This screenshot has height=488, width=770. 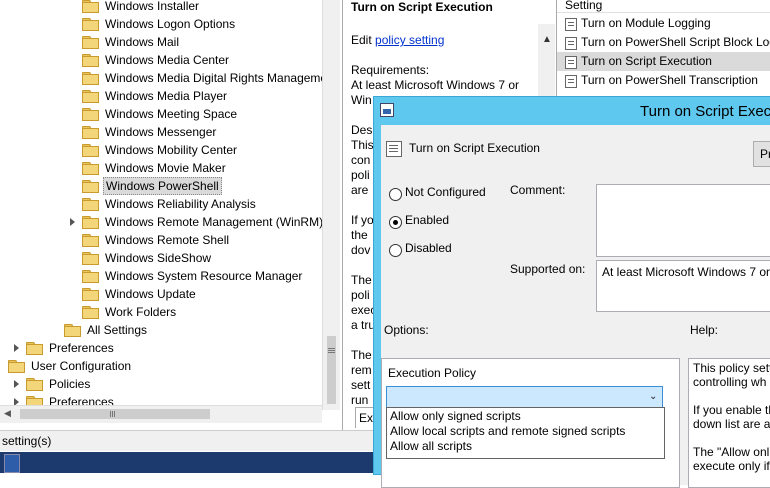 I want to click on radio-disabled, so click(x=395, y=250).